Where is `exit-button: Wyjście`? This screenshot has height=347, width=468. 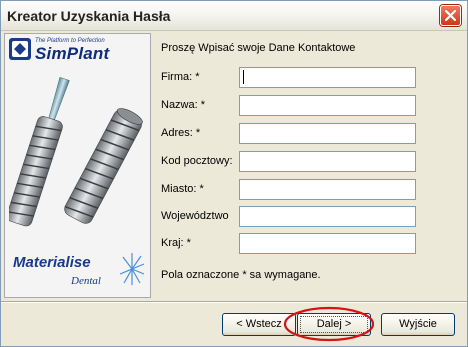 exit-button: Wyjście is located at coordinates (418, 324).